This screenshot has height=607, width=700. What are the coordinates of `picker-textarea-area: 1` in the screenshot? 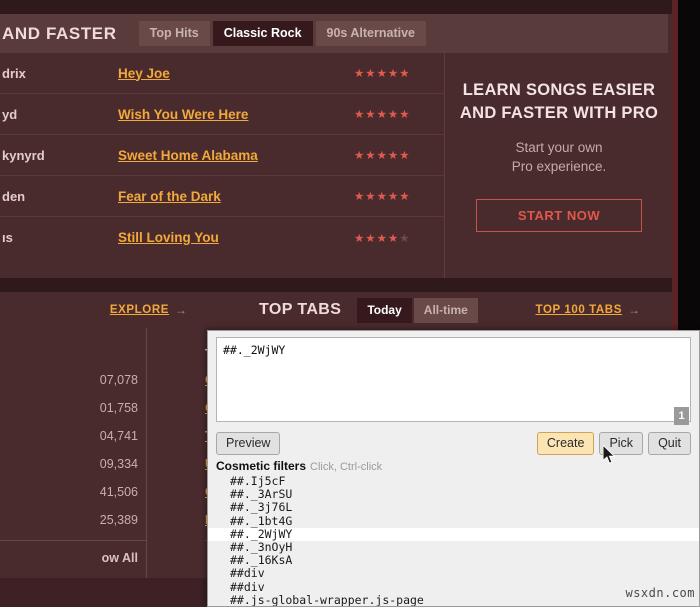 It's located at (453, 379).